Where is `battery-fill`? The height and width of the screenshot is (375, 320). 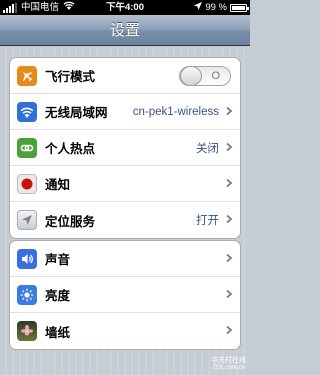 battery-fill is located at coordinates (238, 7).